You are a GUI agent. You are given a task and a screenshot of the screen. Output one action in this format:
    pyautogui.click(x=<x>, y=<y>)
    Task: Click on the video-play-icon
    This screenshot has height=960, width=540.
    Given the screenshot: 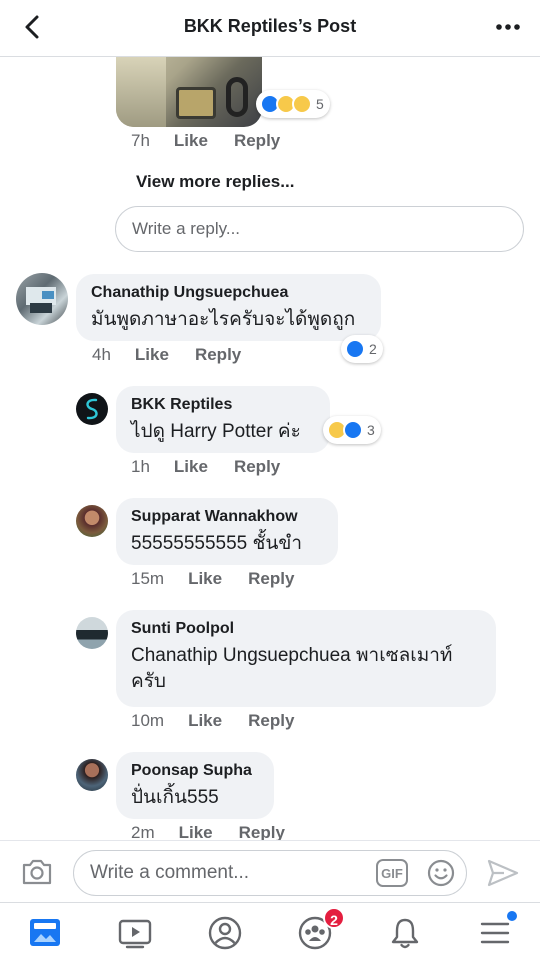 What is the action you would take?
    pyautogui.click(x=135, y=934)
    